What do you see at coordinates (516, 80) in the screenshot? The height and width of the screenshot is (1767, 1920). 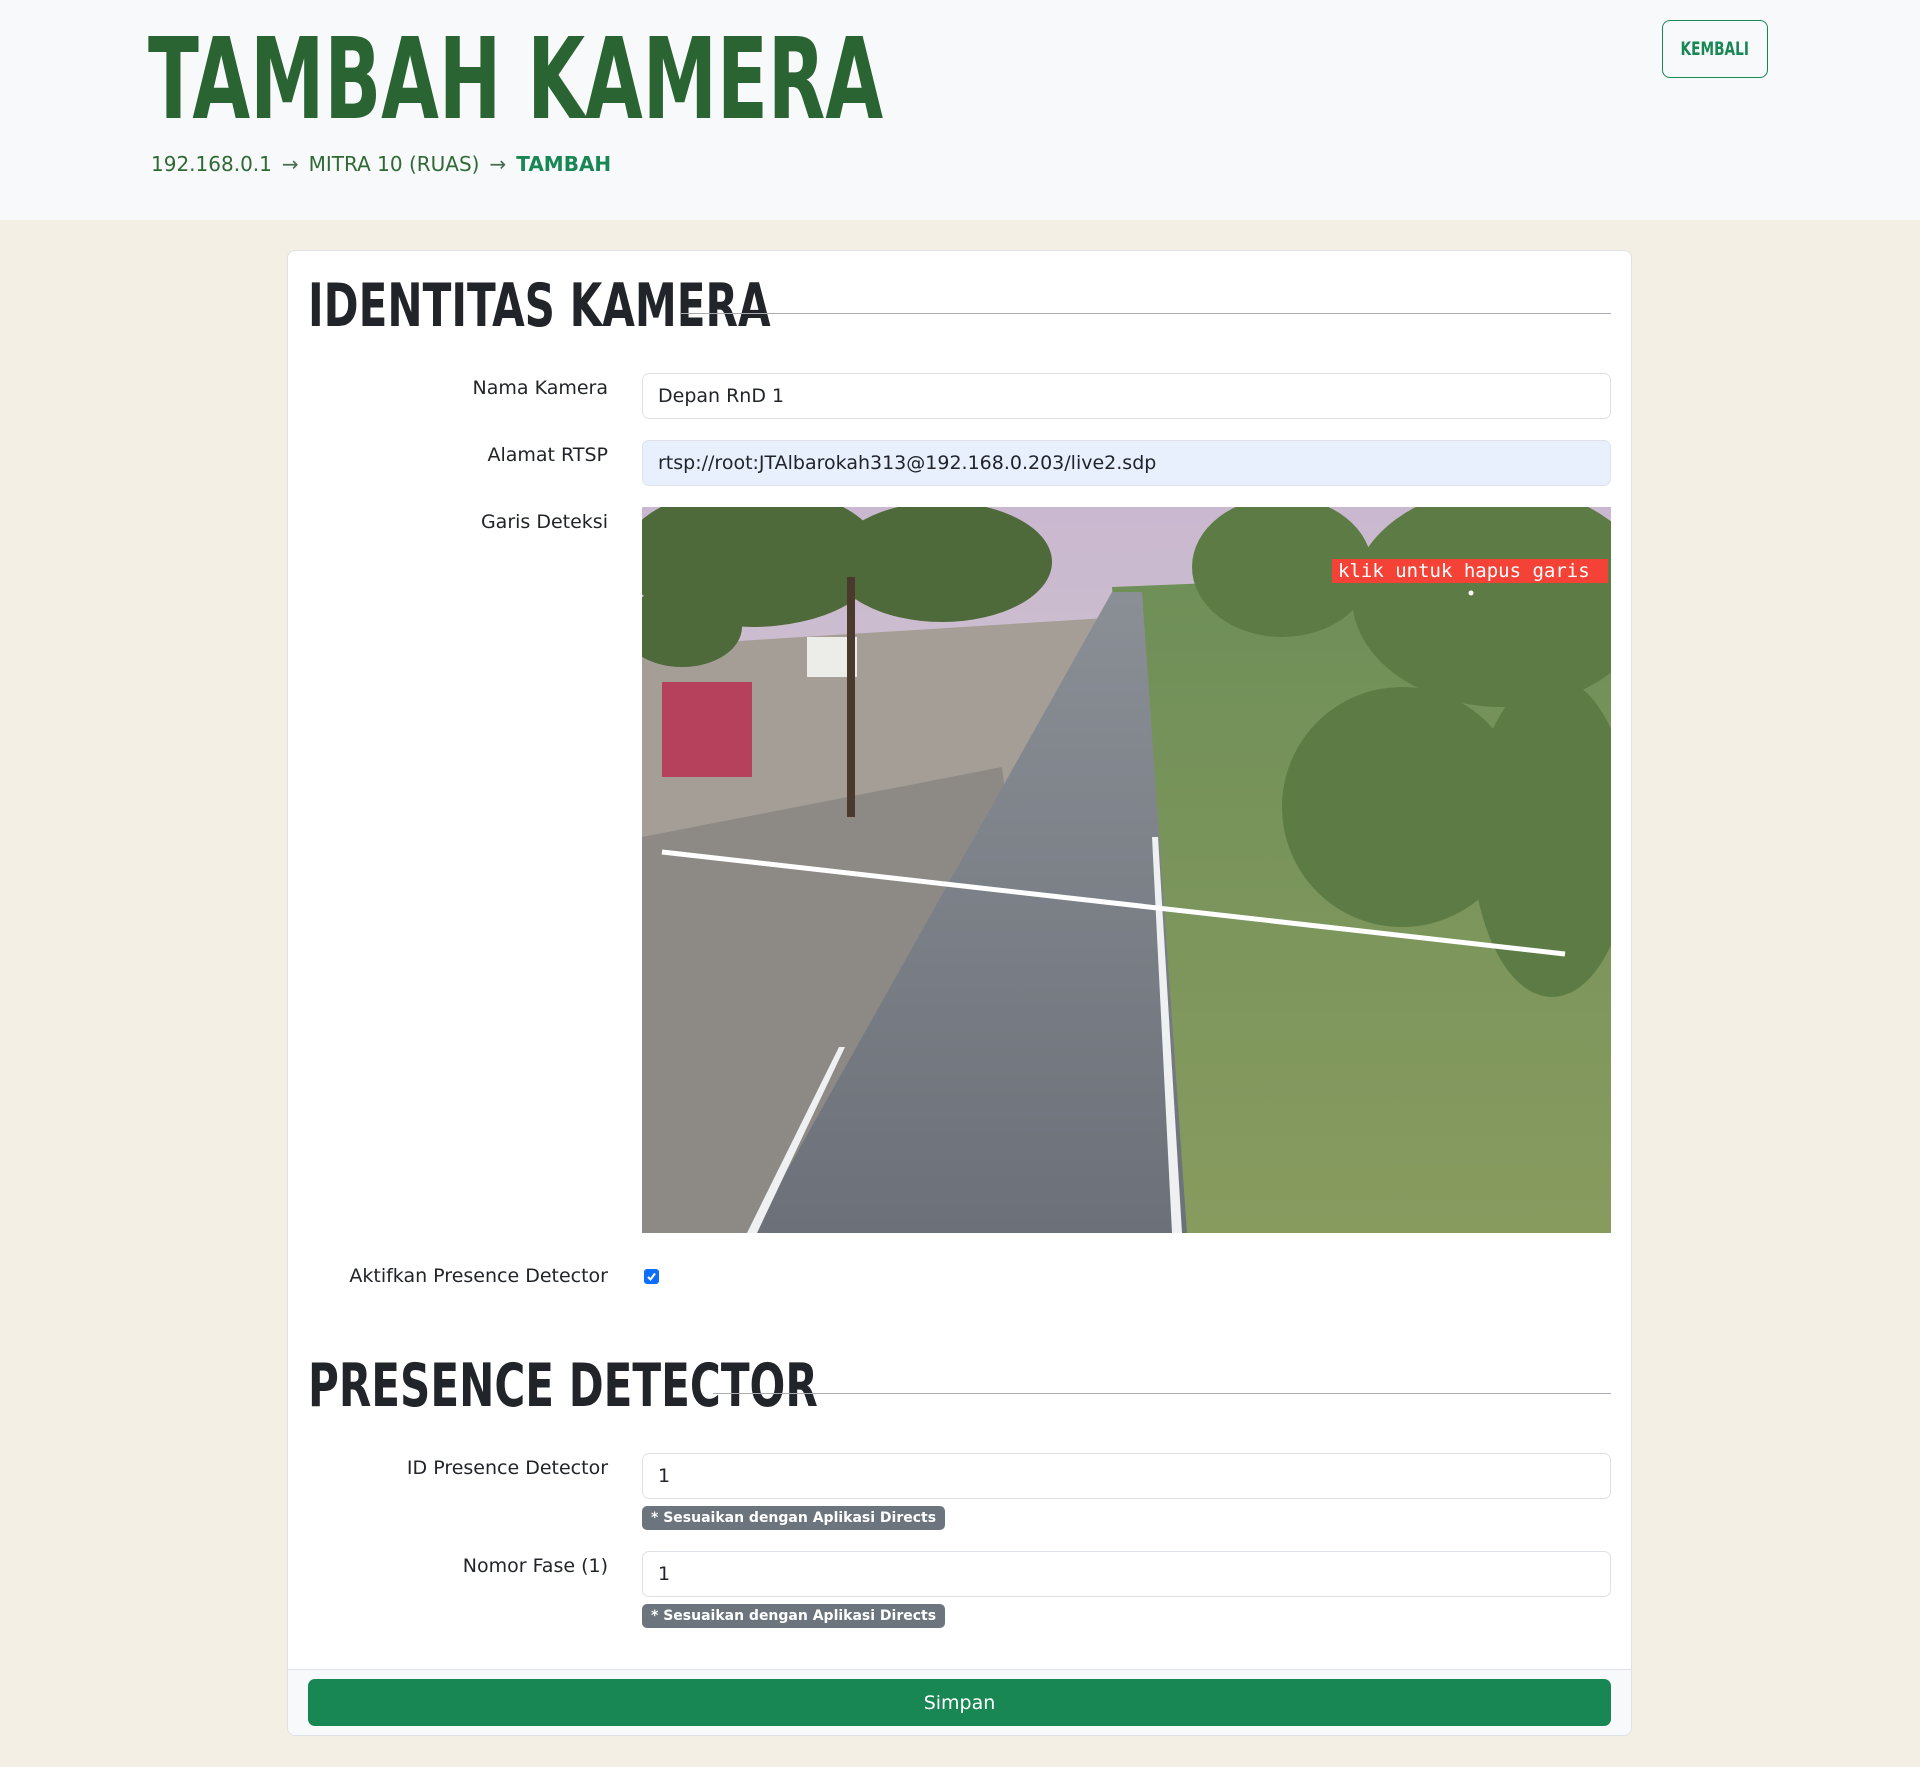 I see `page-title: TAMBAH KAMERA` at bounding box center [516, 80].